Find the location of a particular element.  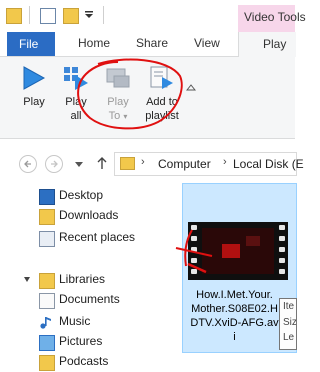

nav-item-music: Music is located at coordinates (87, 322).